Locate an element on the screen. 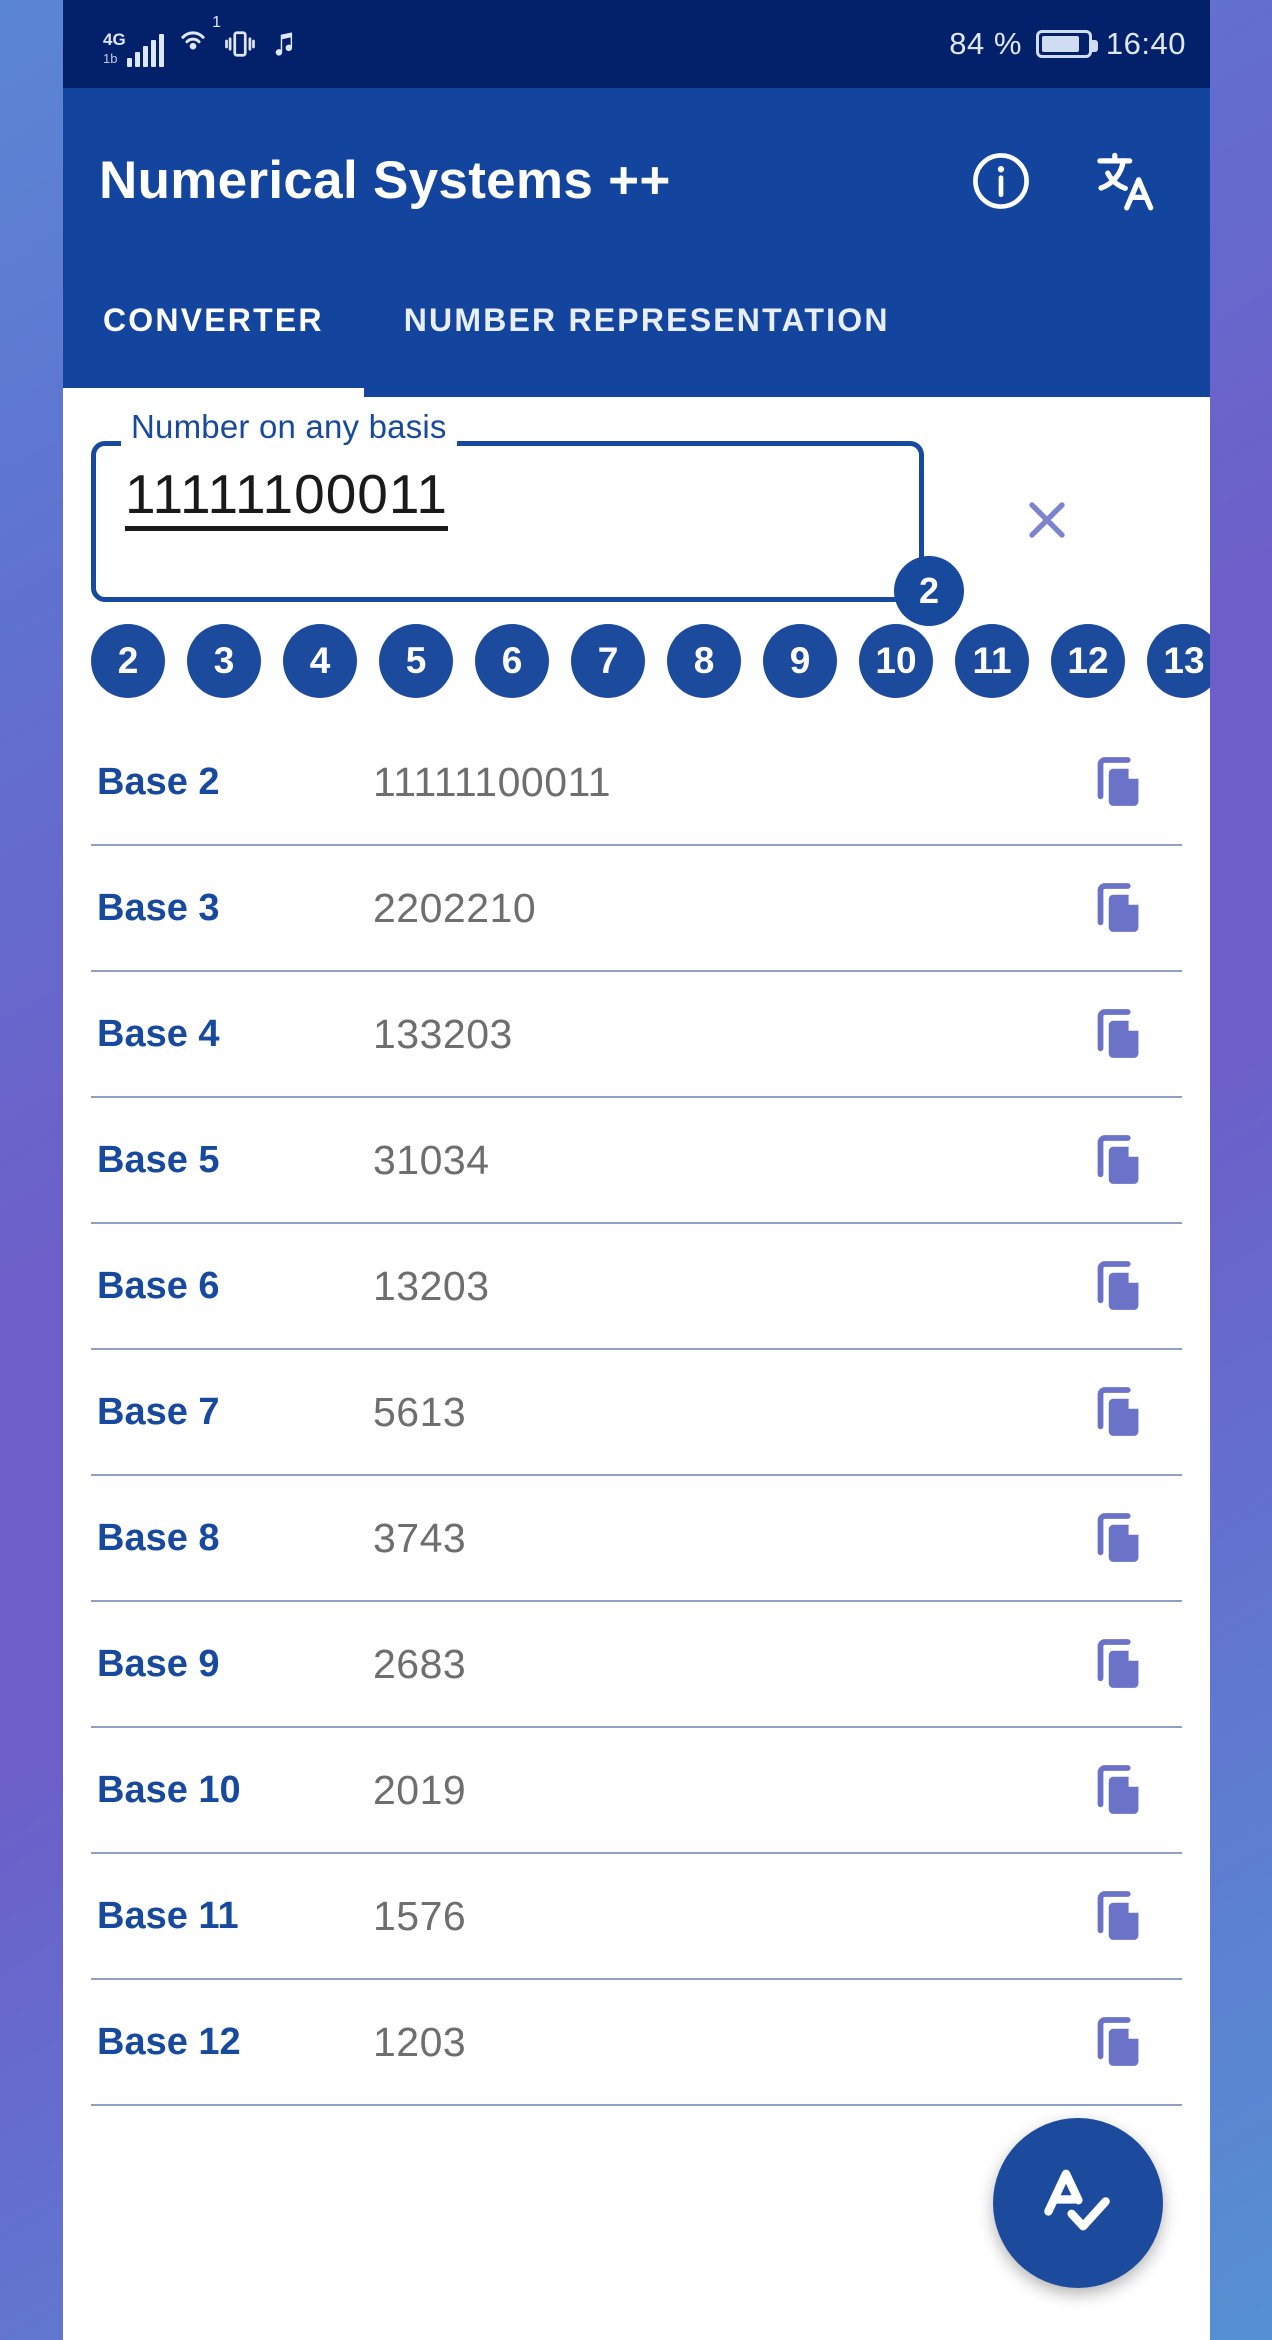 Image resolution: width=1272 pixels, height=2340 pixels. hotspot-icon: 1 is located at coordinates (197, 40).